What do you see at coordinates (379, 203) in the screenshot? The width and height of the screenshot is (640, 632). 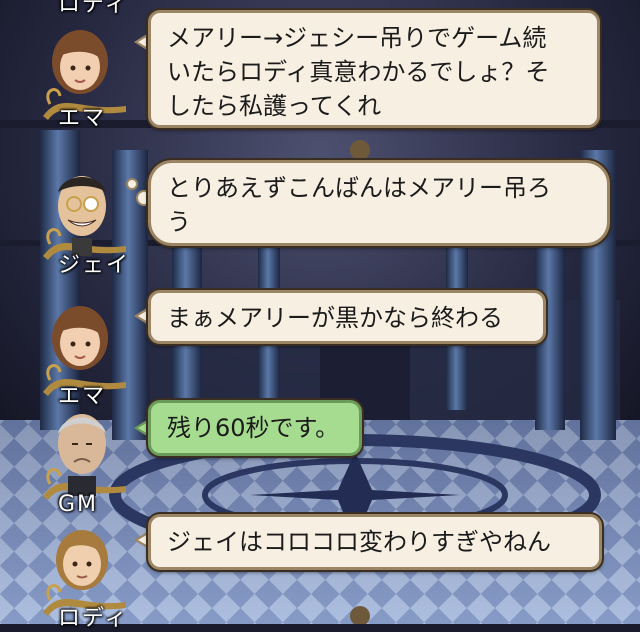 I see `thought-bubble: とりあえずこんばんはメアリー吊ろ う` at bounding box center [379, 203].